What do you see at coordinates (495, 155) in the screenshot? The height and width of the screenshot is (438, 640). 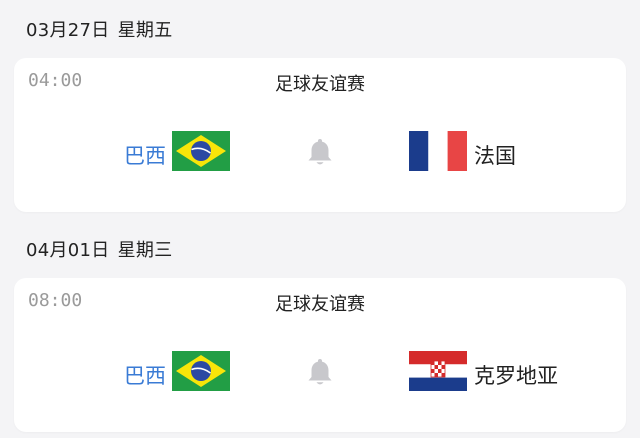 I see `away-team-name: 法国` at bounding box center [495, 155].